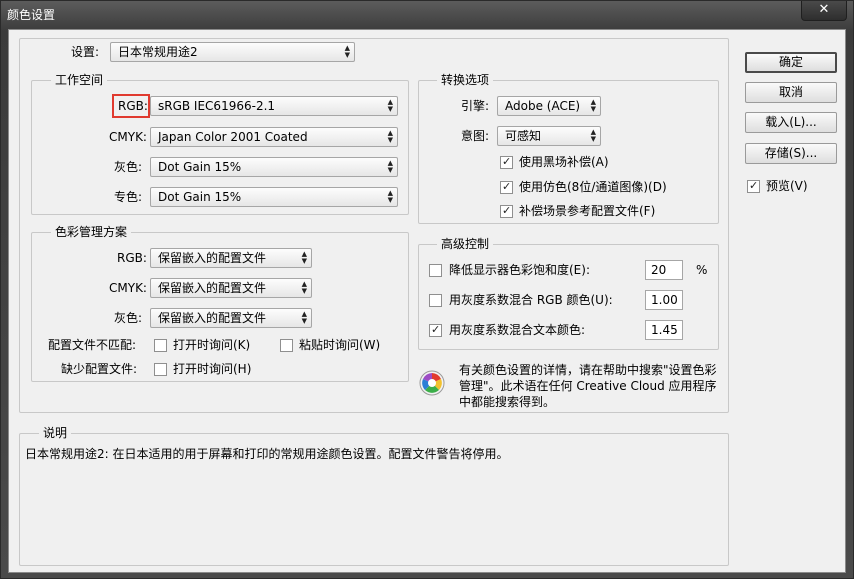  What do you see at coordinates (212, 258) in the screenshot?
I see `policies-rgb-value: 保留嵌入的配置文件` at bounding box center [212, 258].